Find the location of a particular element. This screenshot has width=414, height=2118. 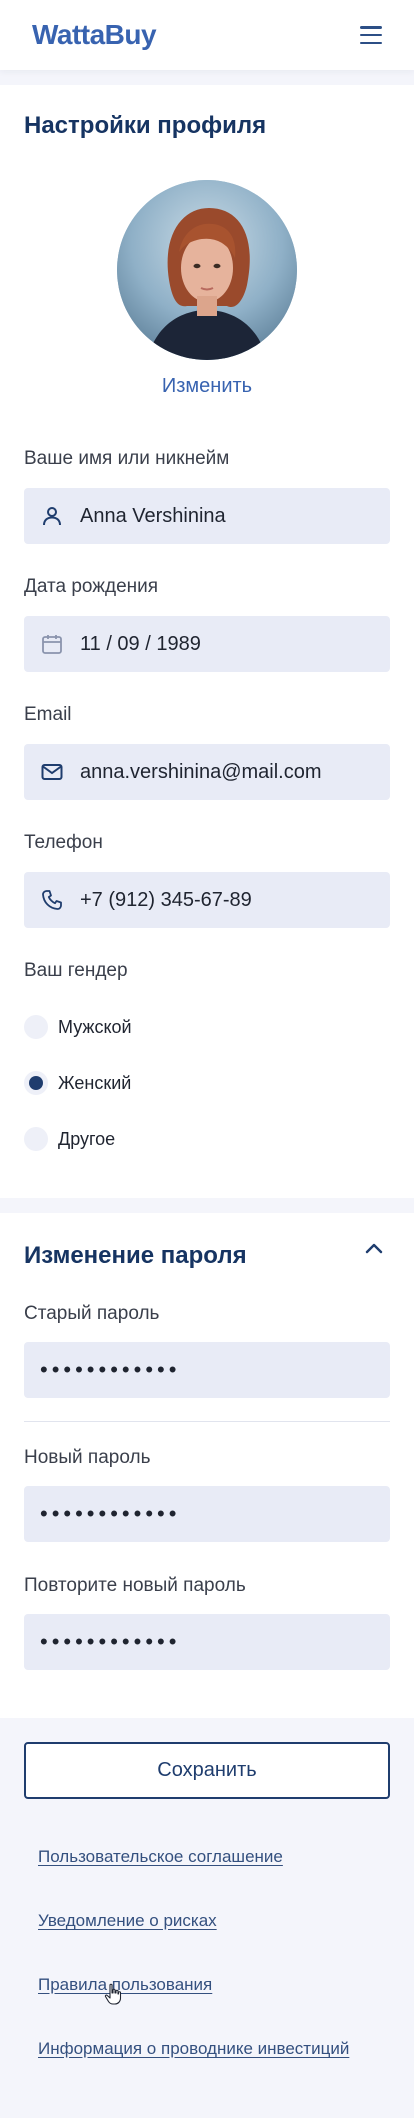

birthdate-field is located at coordinates (207, 644).